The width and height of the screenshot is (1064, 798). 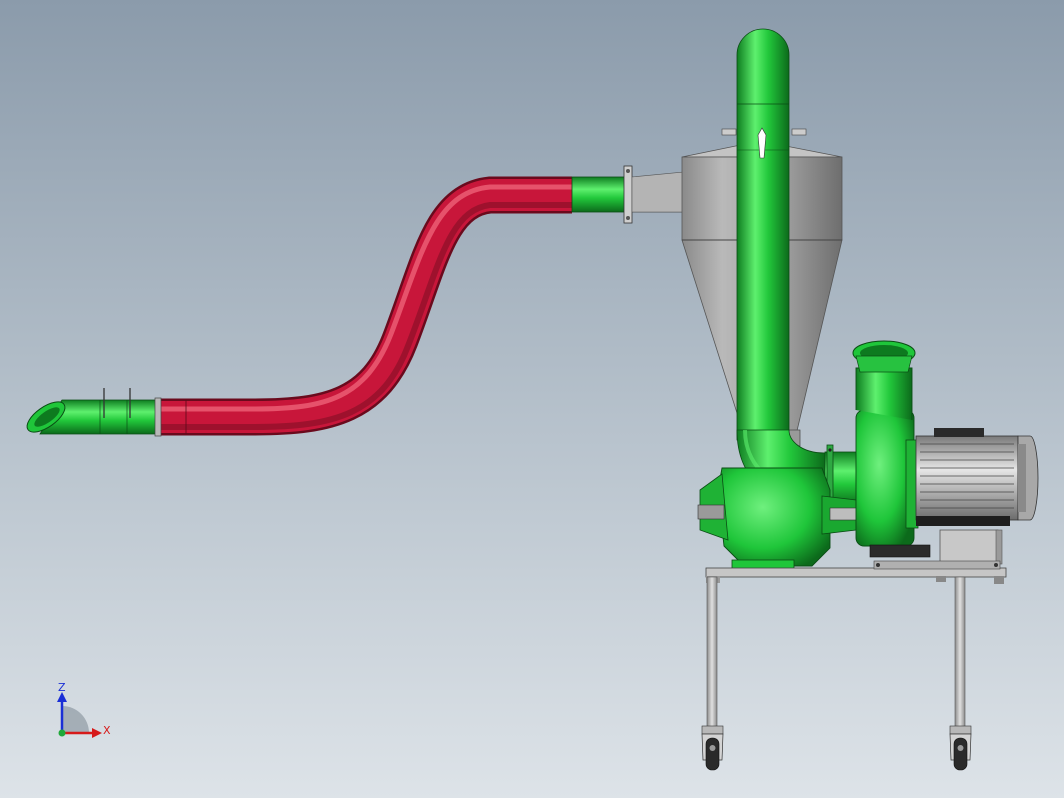 I want to click on triad-x-label: X, so click(x=107, y=730).